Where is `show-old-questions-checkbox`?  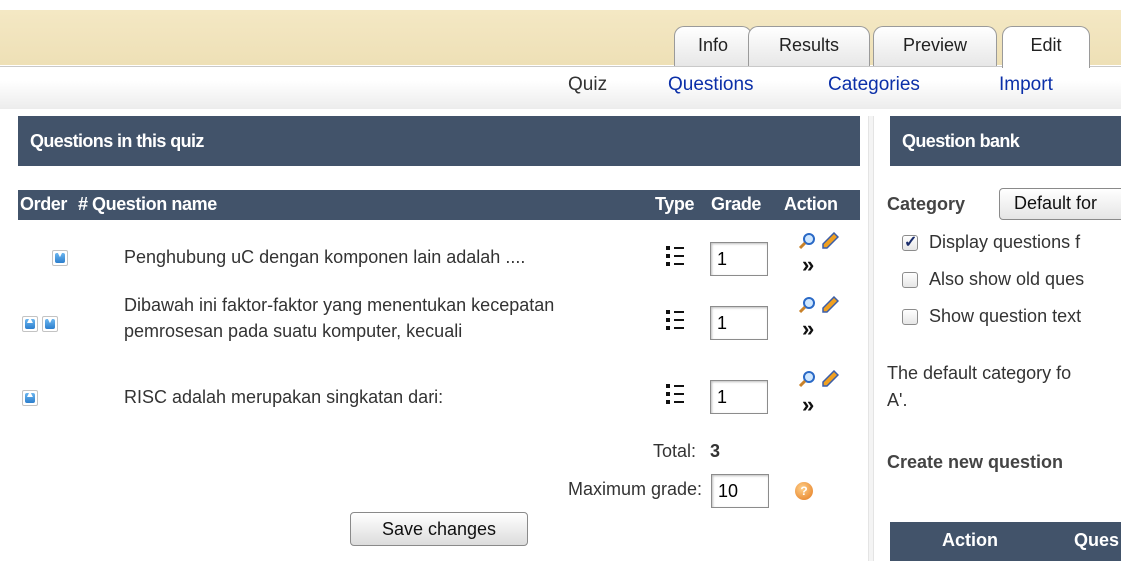 show-old-questions-checkbox is located at coordinates (910, 280).